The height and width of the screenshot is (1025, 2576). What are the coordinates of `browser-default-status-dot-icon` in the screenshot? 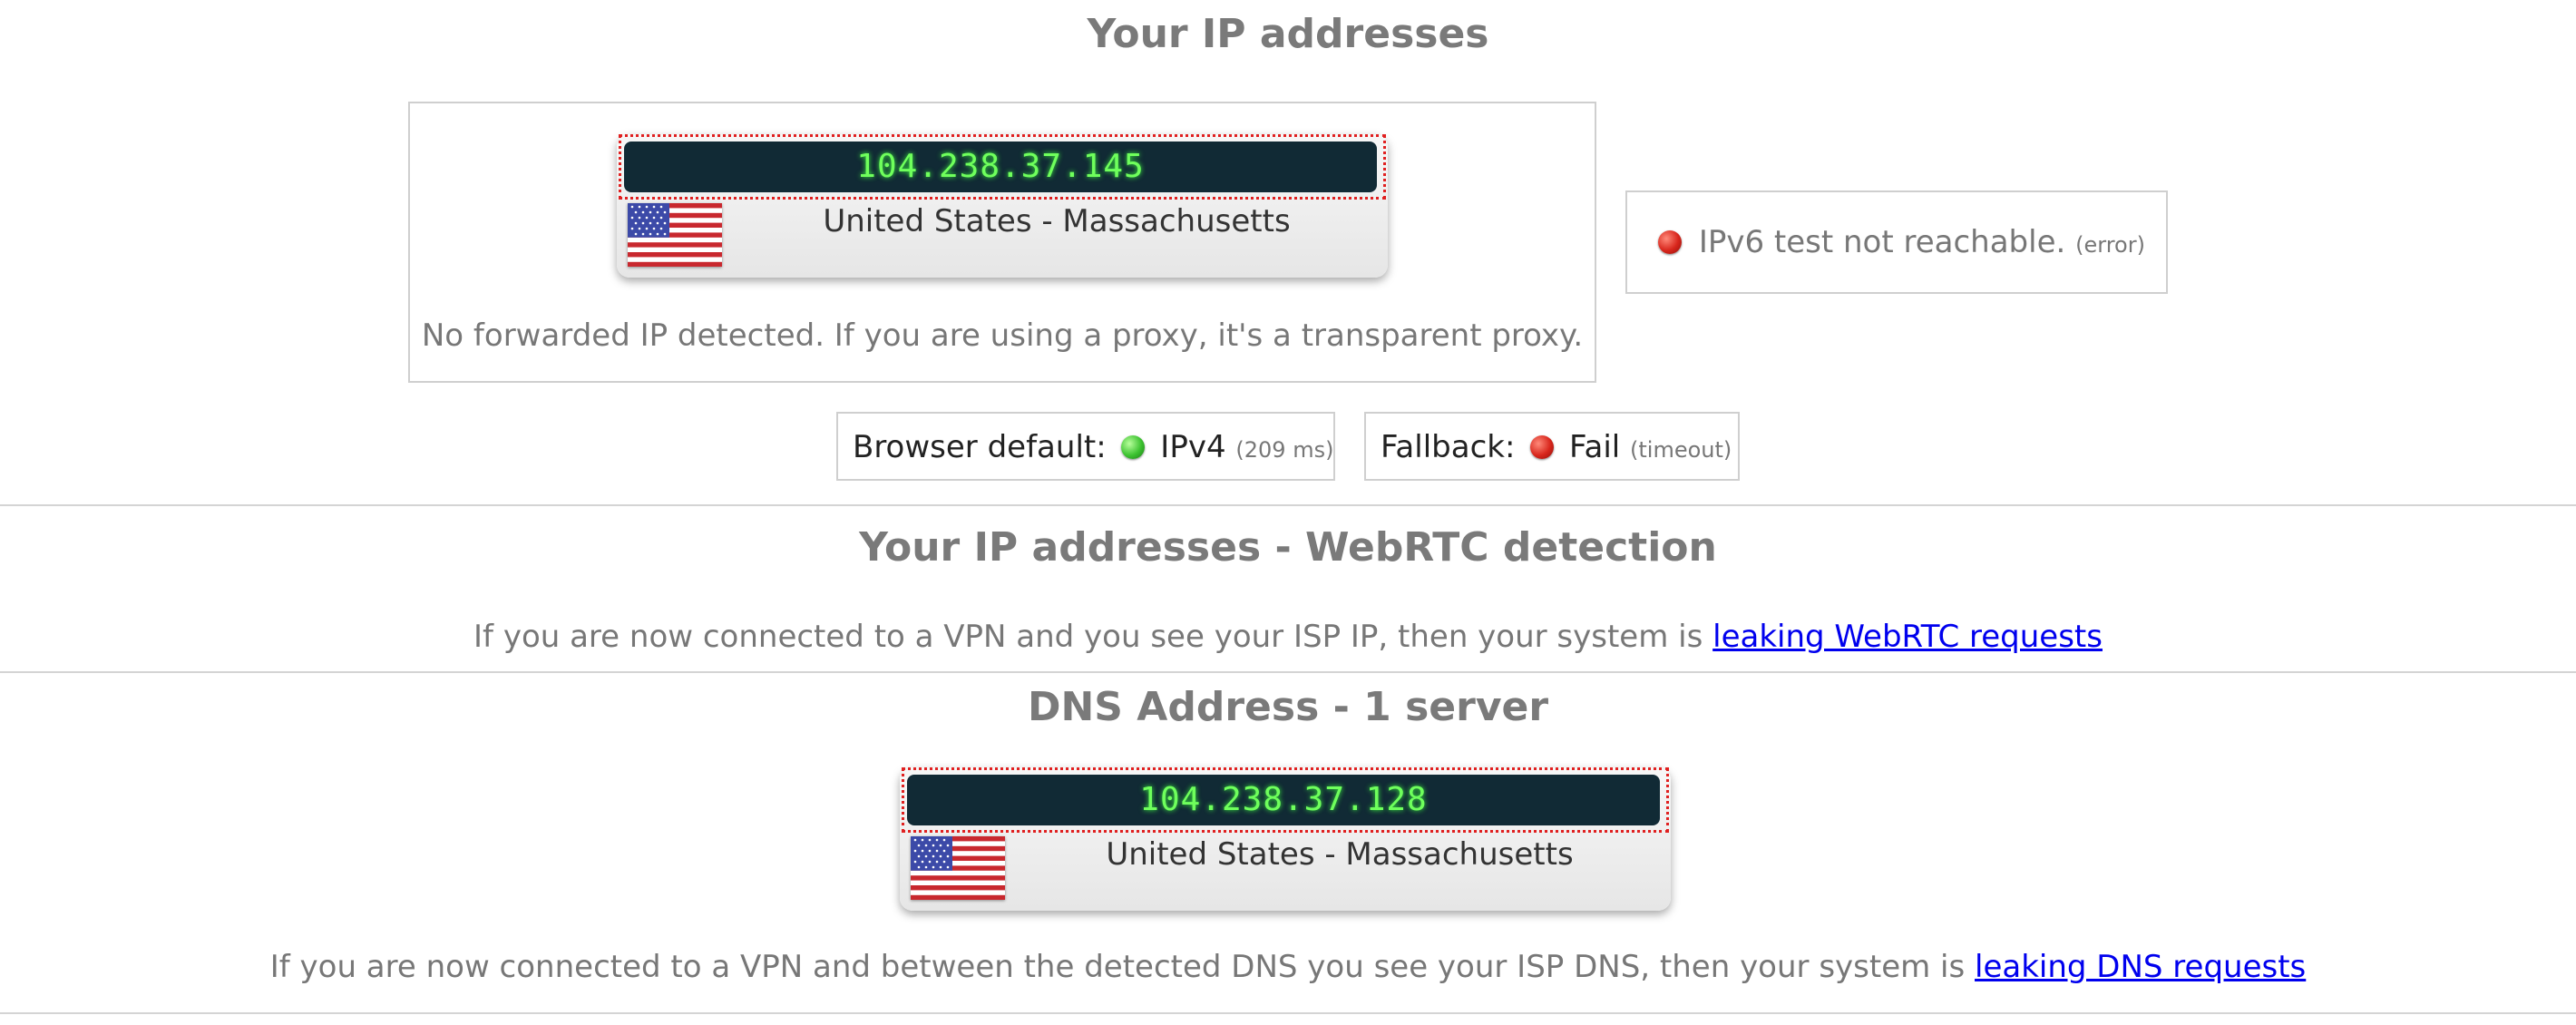 It's located at (1133, 447).